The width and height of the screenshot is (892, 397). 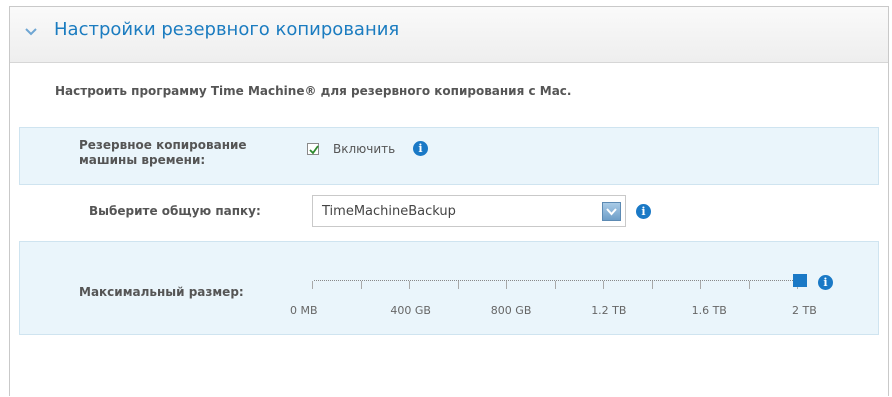 I want to click on size-slider-track, so click(x=555, y=280).